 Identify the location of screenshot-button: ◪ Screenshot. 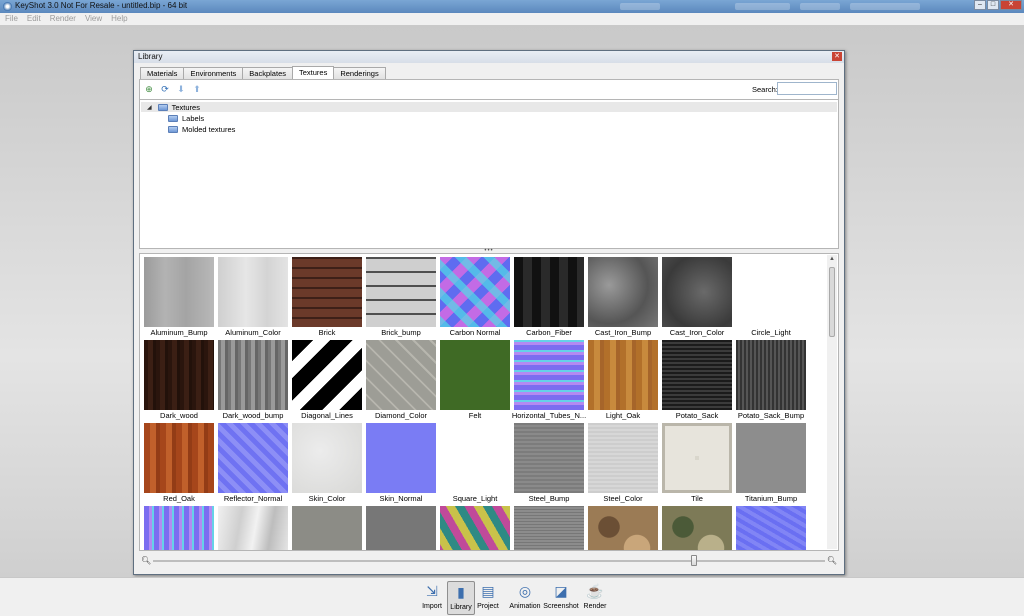
(561, 598).